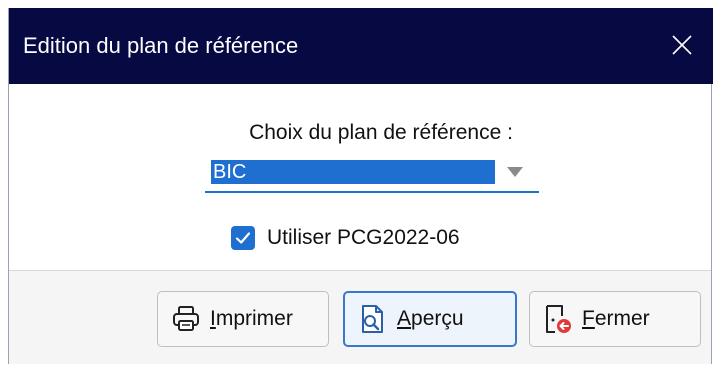  I want to click on use-pcg-checkbox-row: Utiliser PCG2022-06, so click(345, 238).